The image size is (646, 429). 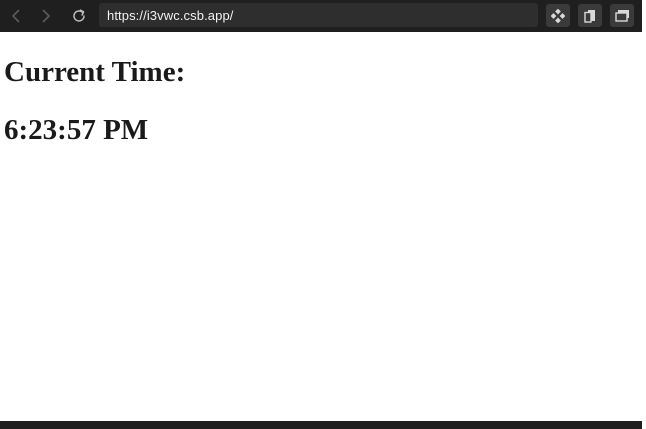 I want to click on browser-toolbar: https://i3vwc.csb.app/, so click(x=321, y=16).